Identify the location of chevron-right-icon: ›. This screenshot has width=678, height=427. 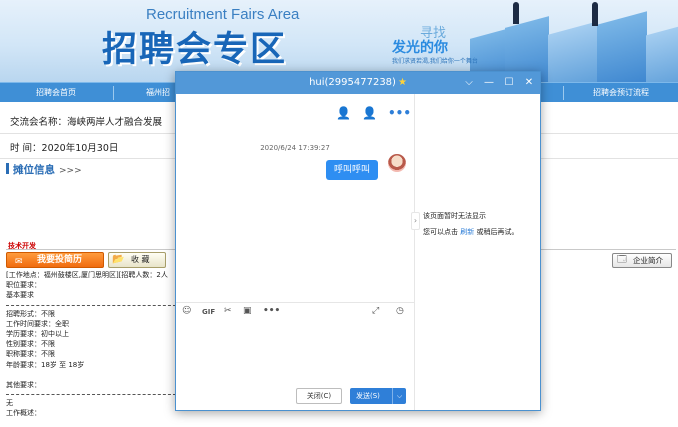
(415, 221).